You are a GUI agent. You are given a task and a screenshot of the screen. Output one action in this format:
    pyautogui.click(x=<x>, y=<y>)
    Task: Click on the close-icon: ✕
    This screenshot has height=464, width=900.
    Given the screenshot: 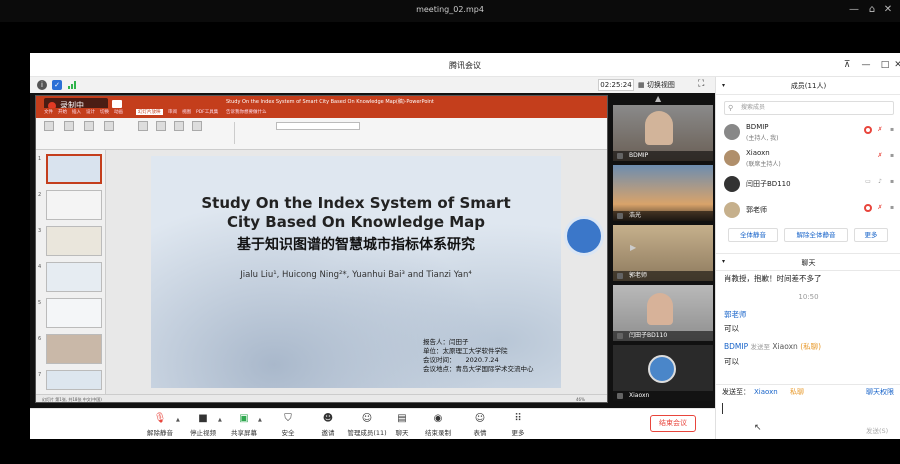 What is the action you would take?
    pyautogui.click(x=888, y=10)
    